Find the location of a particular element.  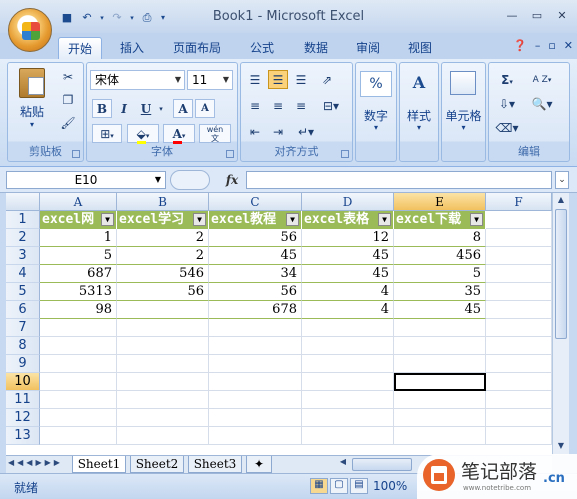

column-header-d: D is located at coordinates (348, 202).